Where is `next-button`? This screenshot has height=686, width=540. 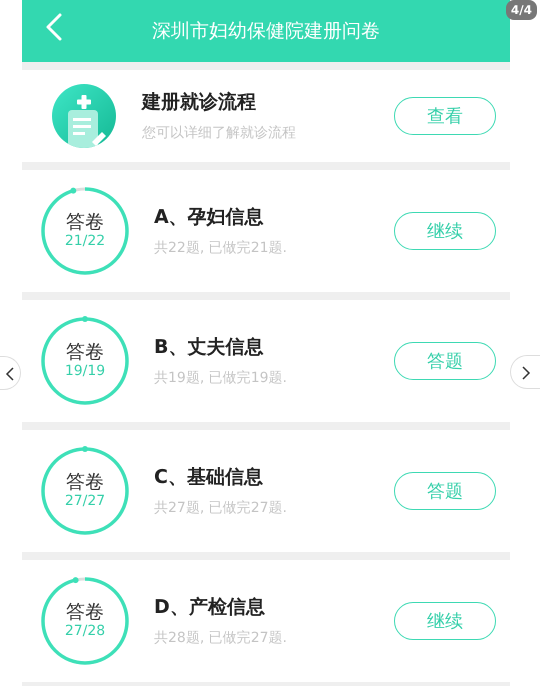 next-button is located at coordinates (525, 372).